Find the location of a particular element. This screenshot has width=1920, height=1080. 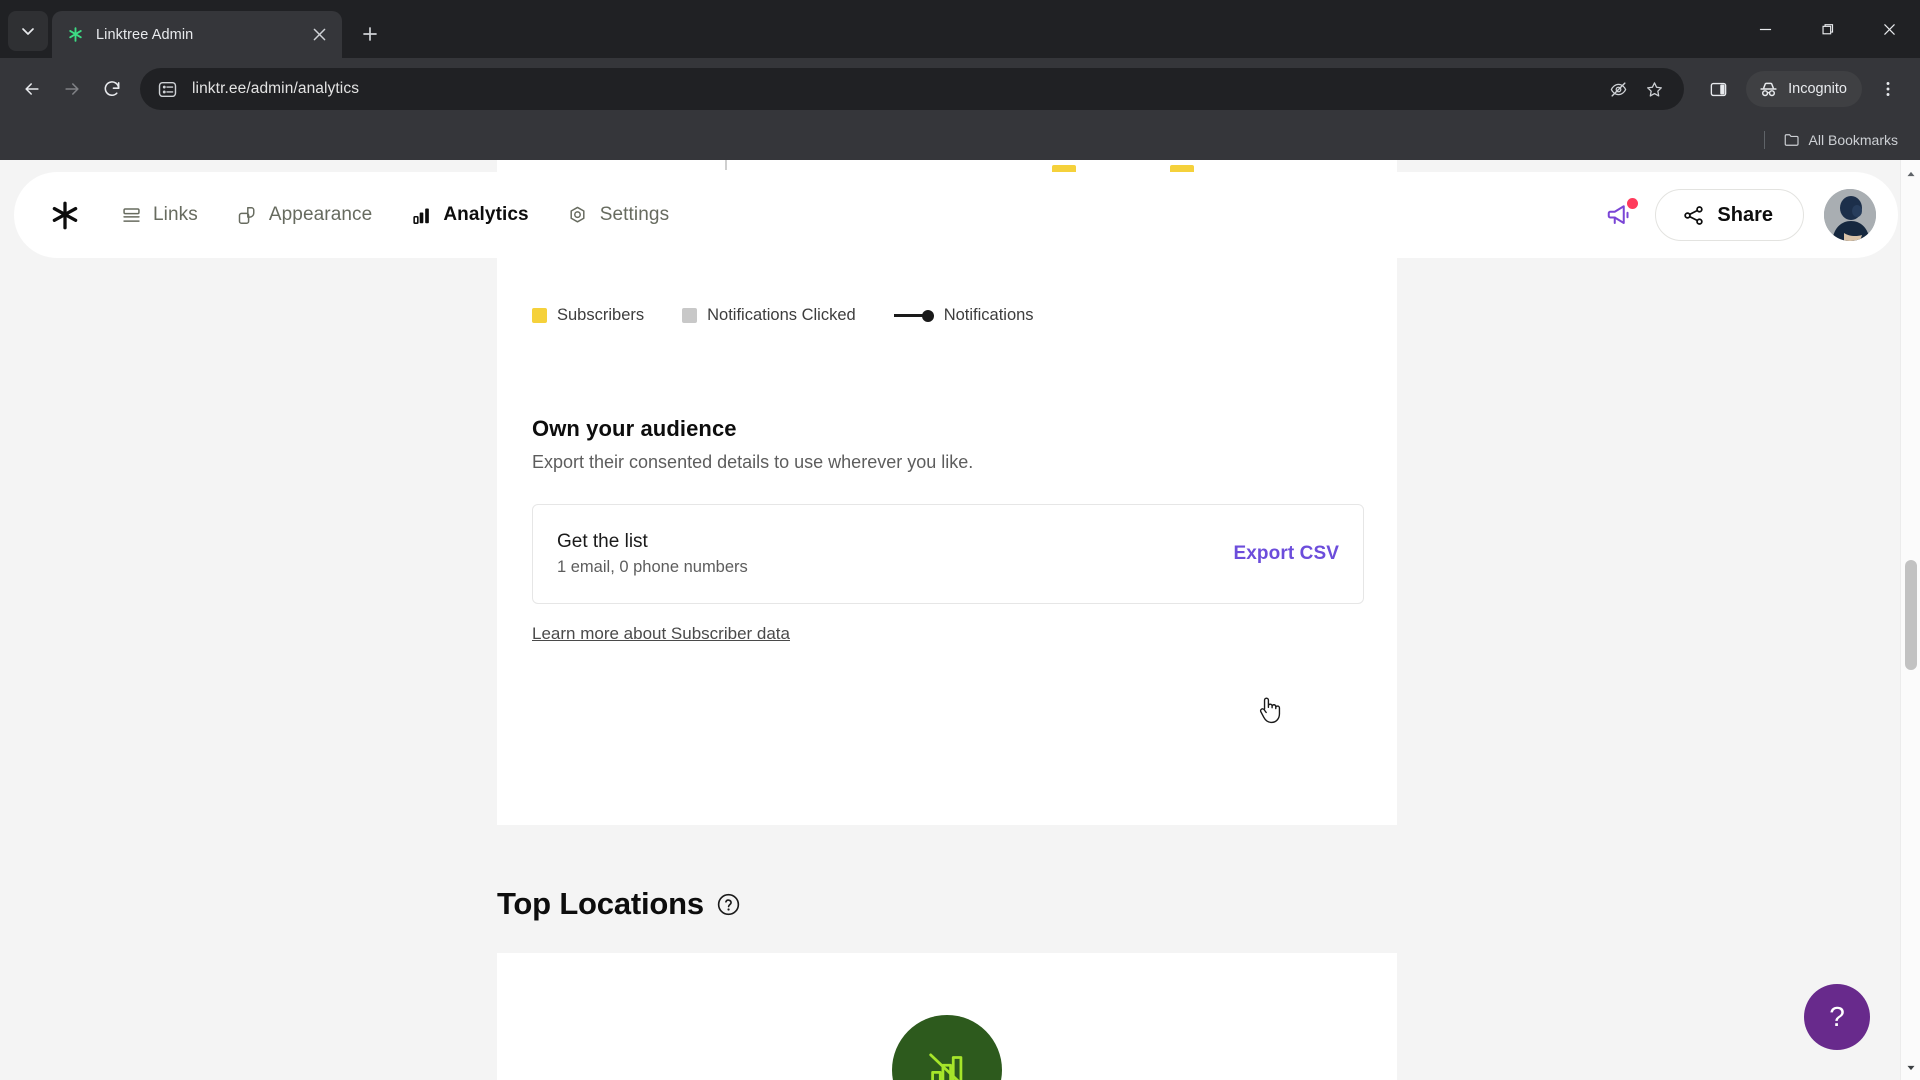

top-locations-title: Top Locations is located at coordinates (600, 903).